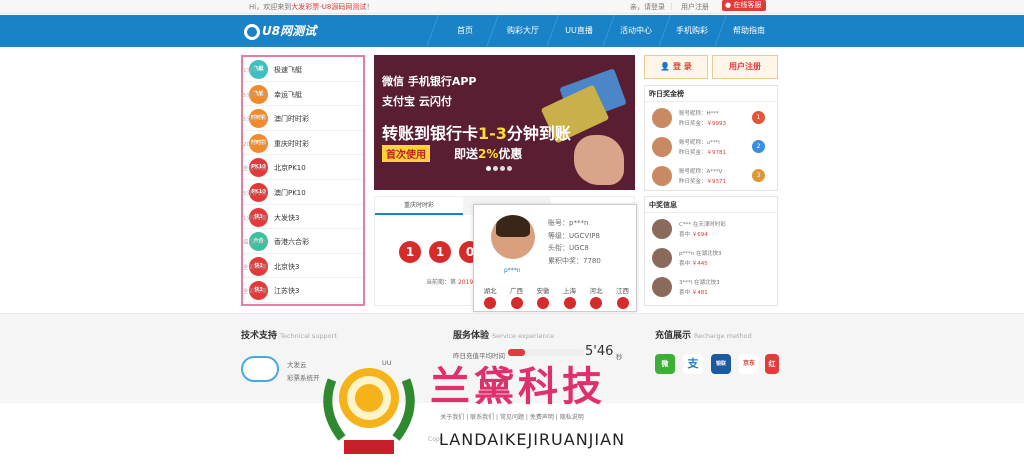 This screenshot has height=466, width=1024. What do you see at coordinates (303, 94) in the screenshot?
I see `lottery-item: 飞艇 幸运飞艇 5分钟1期` at bounding box center [303, 94].